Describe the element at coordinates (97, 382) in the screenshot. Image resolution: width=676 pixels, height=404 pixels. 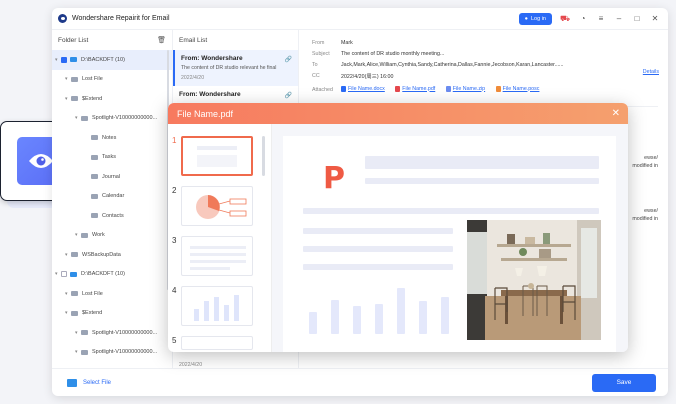
I see `select-file-label: Select File` at that location.